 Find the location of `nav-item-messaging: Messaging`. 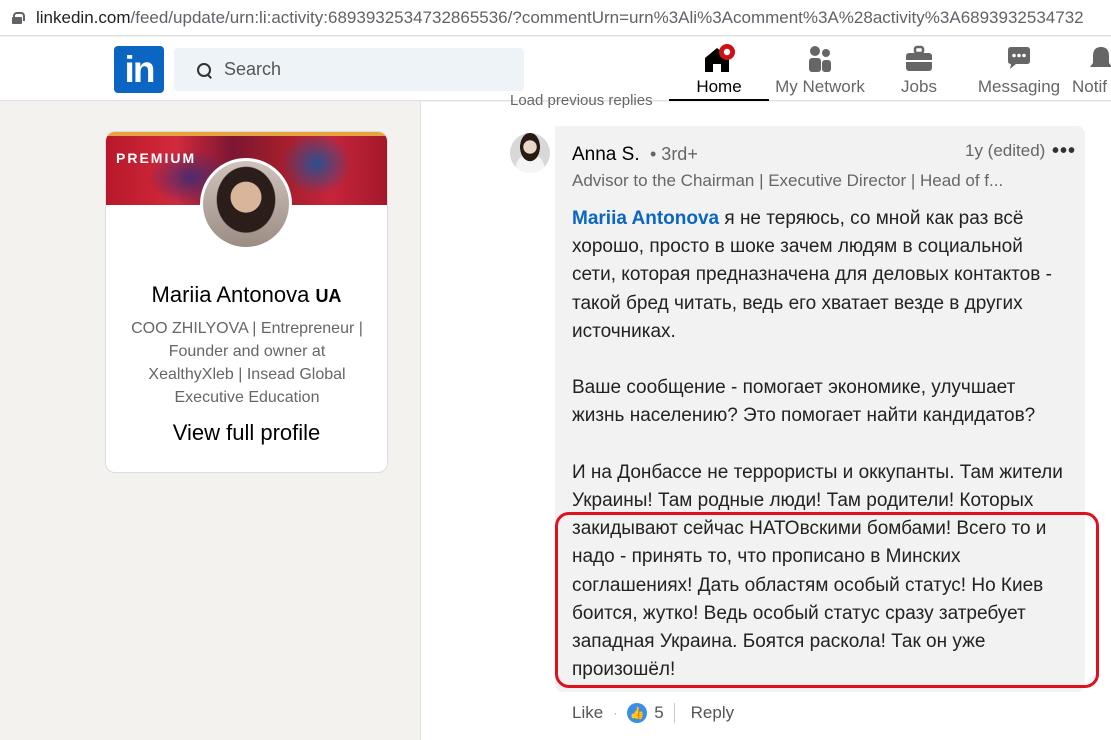

nav-item-messaging: Messaging is located at coordinates (1019, 69).